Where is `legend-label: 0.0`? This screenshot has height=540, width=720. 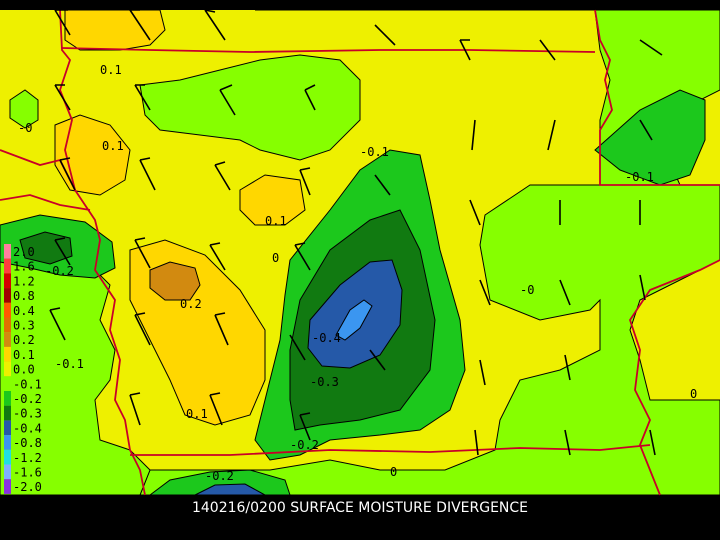 legend-label: 0.0 is located at coordinates (24, 370).